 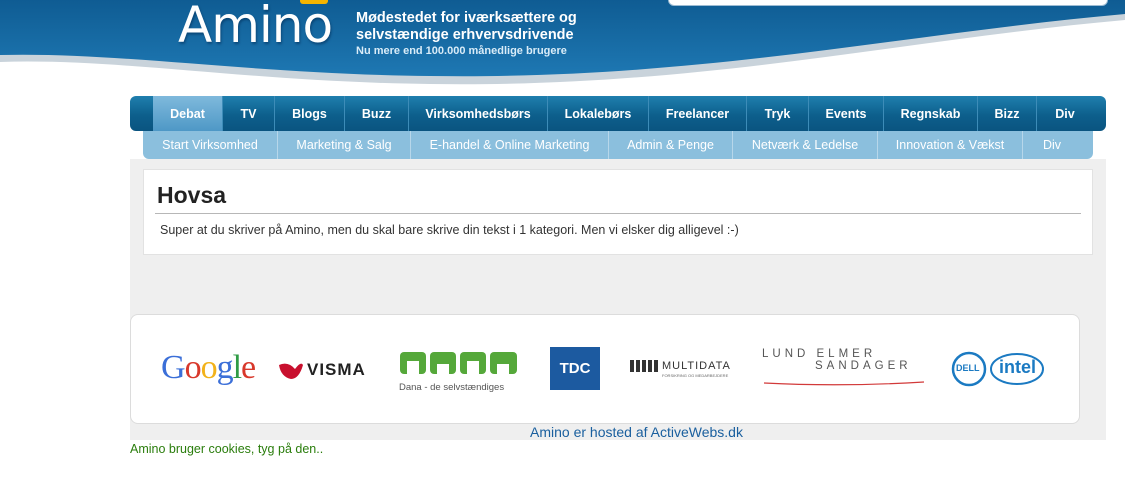 What do you see at coordinates (452, 387) in the screenshot?
I see `dana-caption: Dana - de selvstændiges` at bounding box center [452, 387].